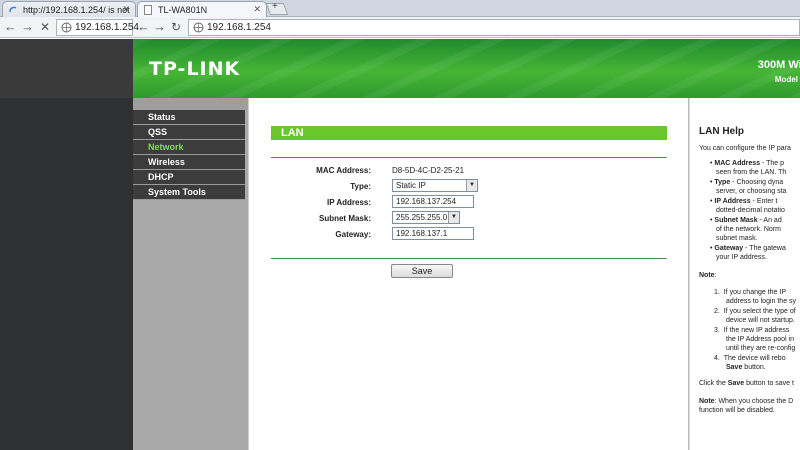 The image size is (800, 450). What do you see at coordinates (764, 201) in the screenshot?
I see `help-text: - Enter t` at bounding box center [764, 201].